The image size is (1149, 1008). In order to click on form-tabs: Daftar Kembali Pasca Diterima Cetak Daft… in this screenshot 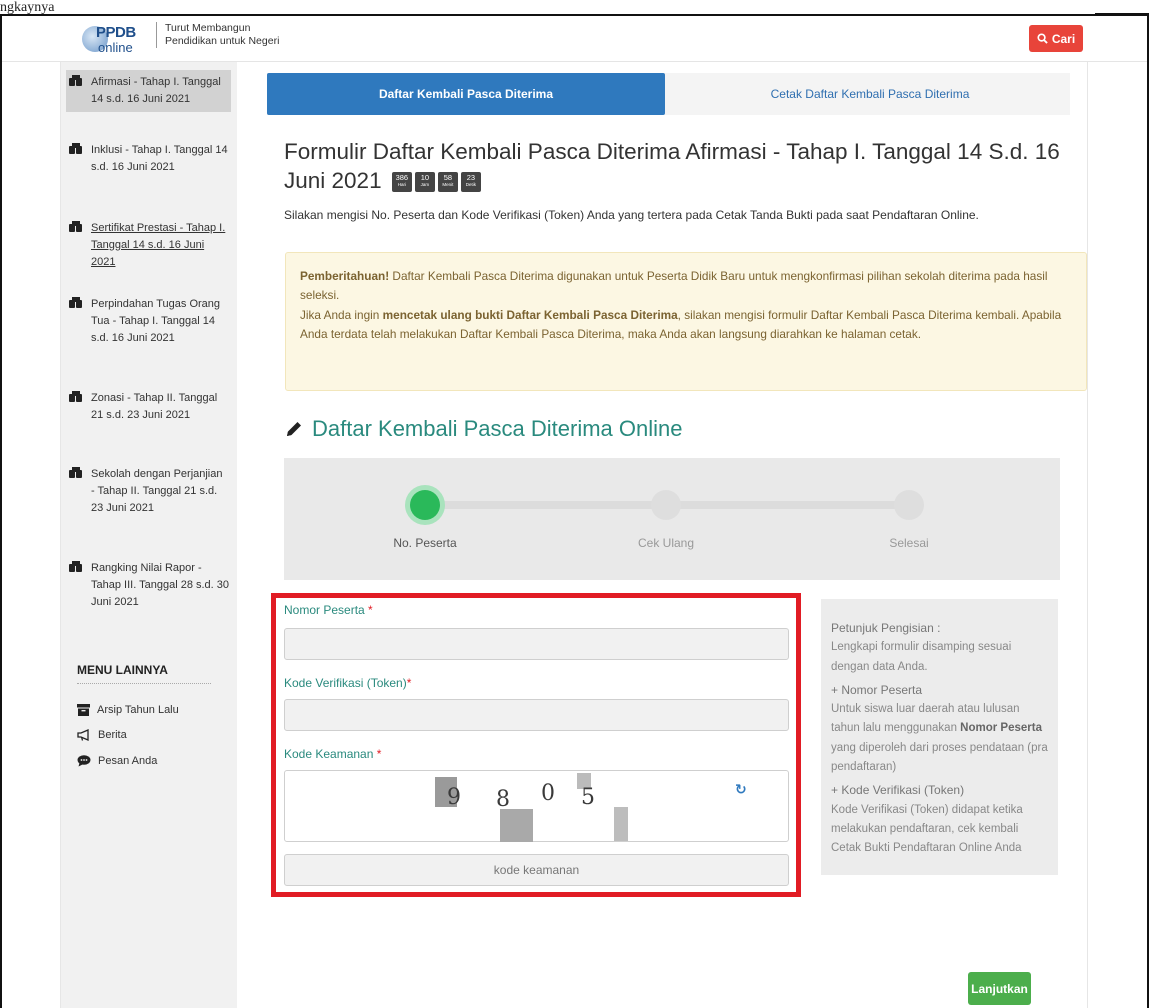, I will do `click(668, 94)`.